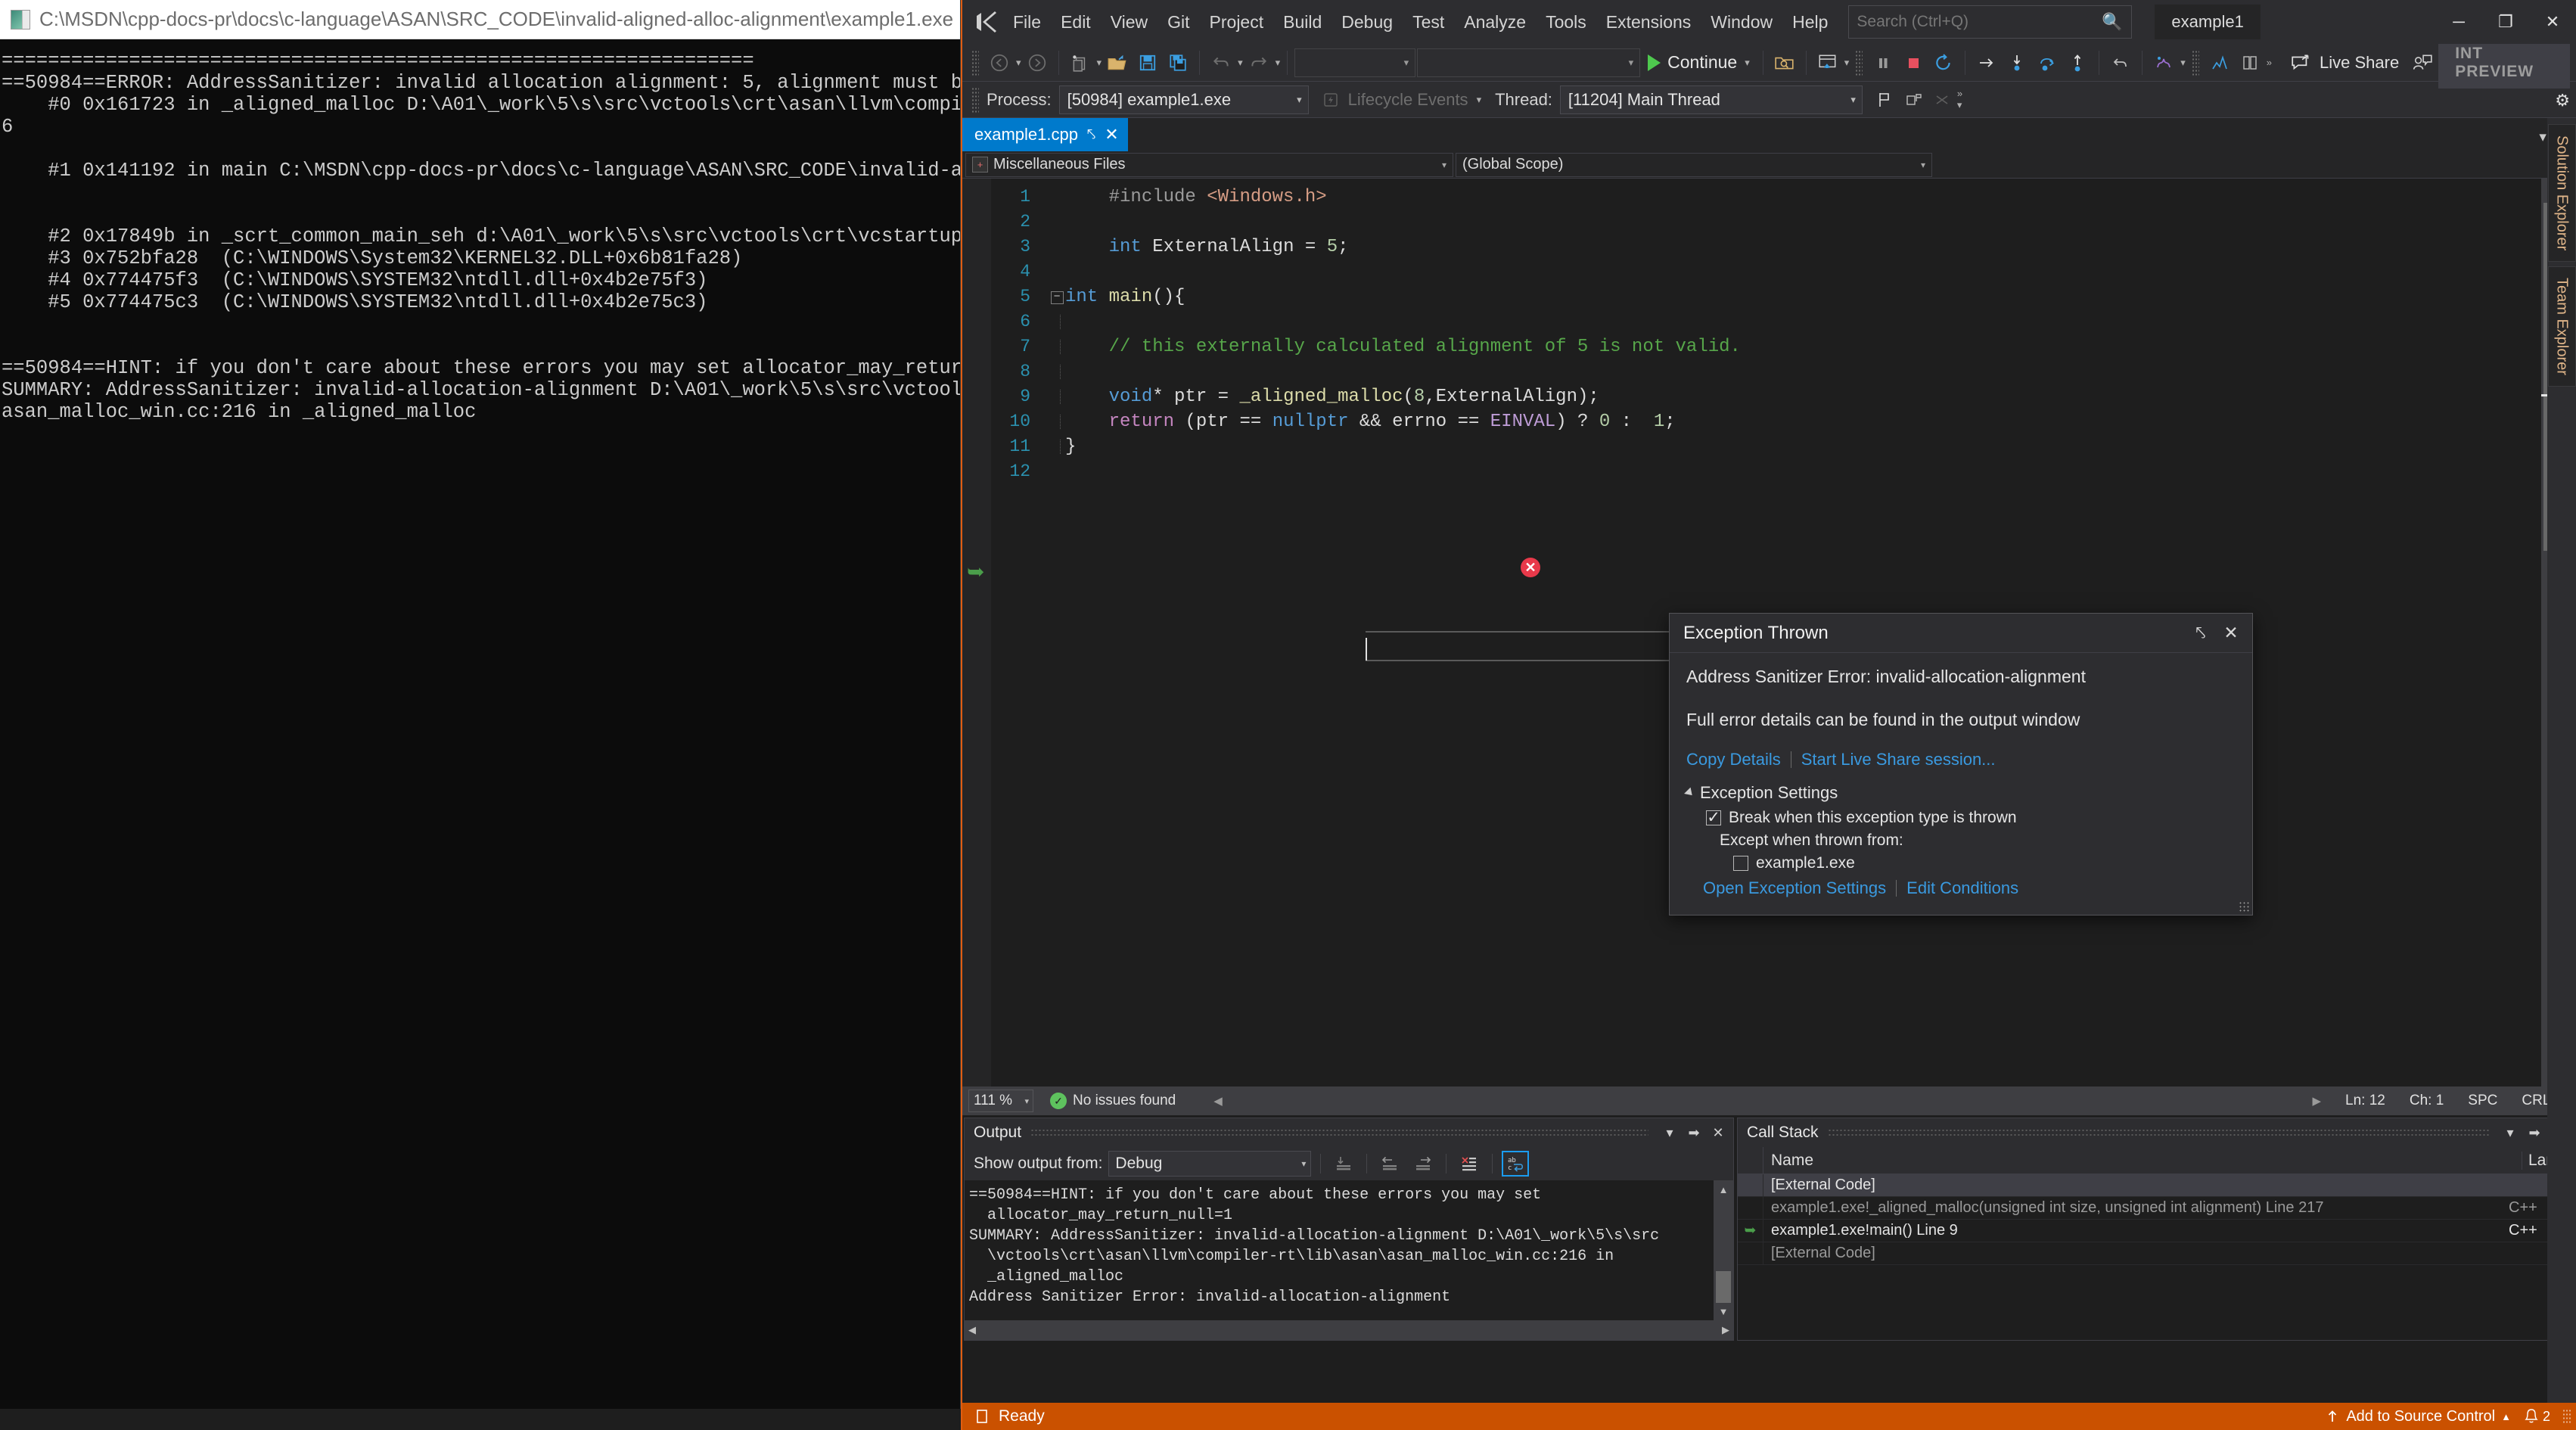  What do you see at coordinates (1428, 22) in the screenshot?
I see `menu-test: Test` at bounding box center [1428, 22].